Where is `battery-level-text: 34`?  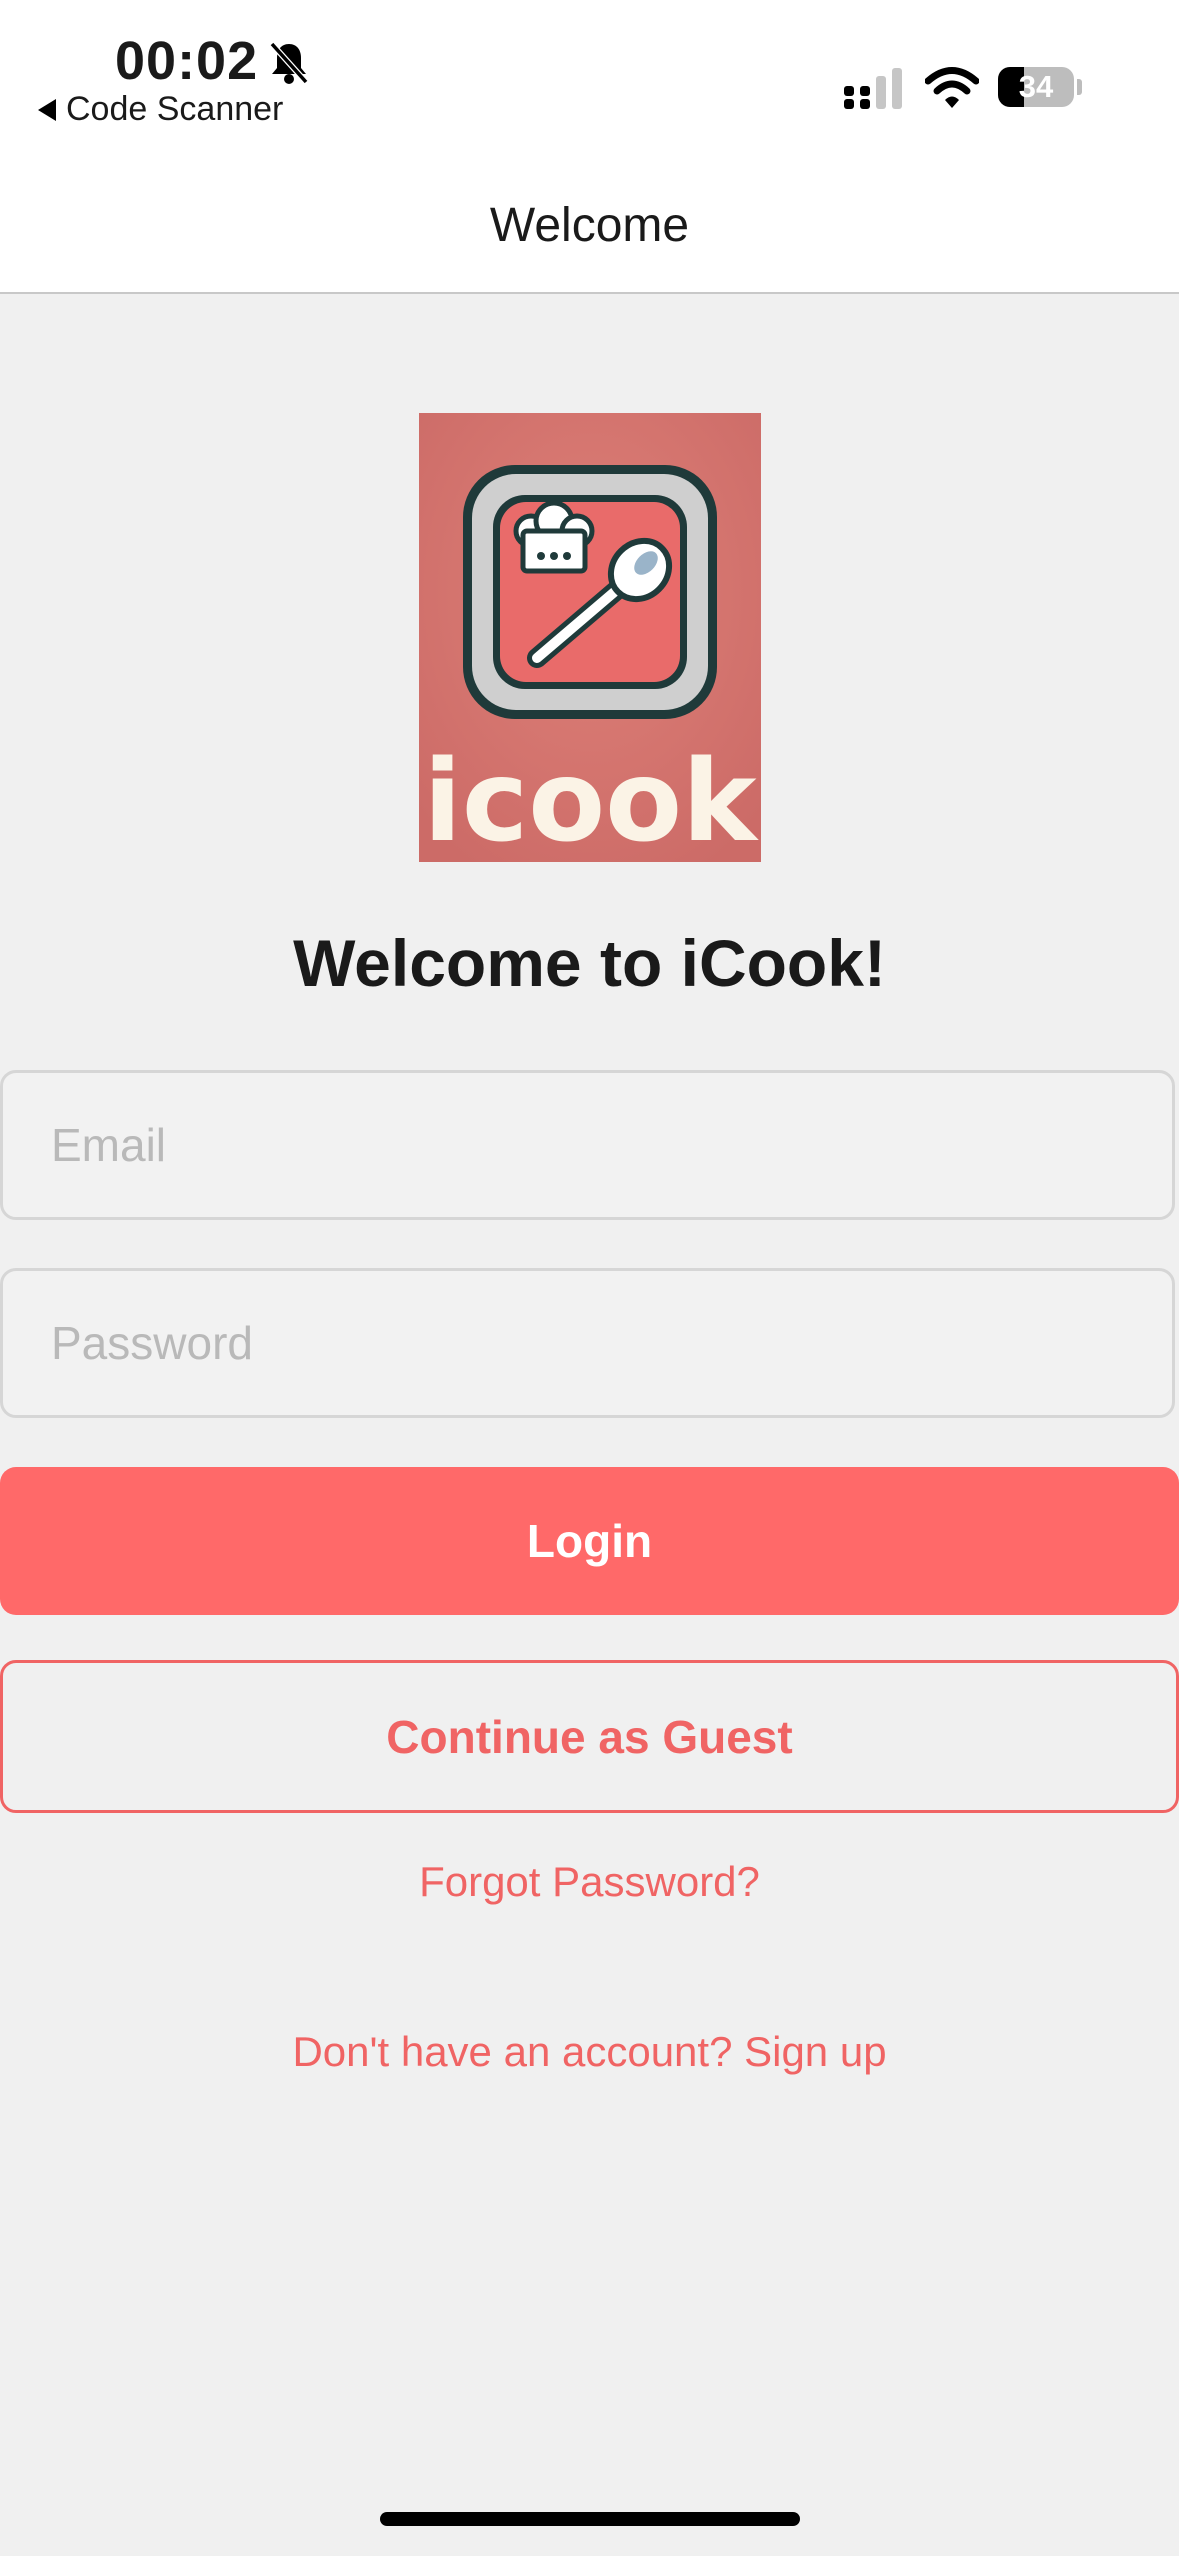 battery-level-text: 34 is located at coordinates (1036, 86).